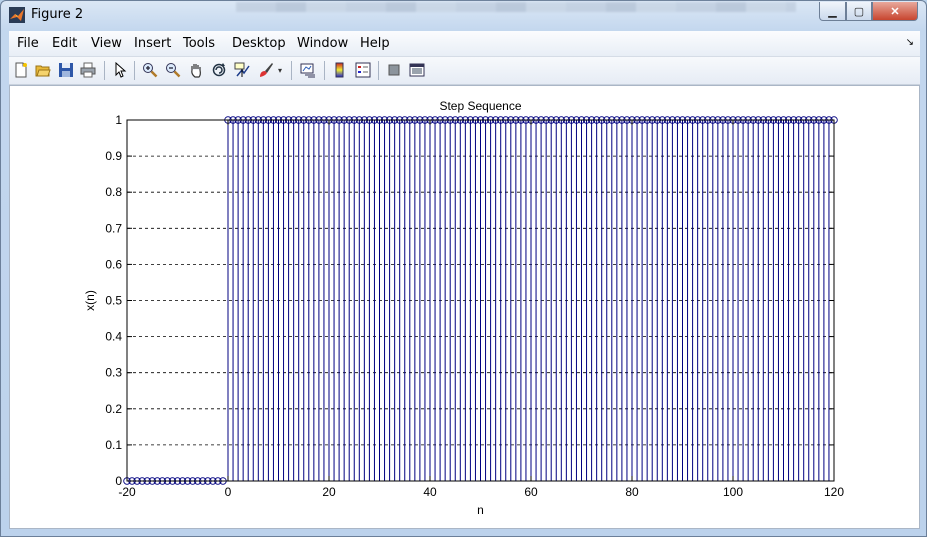 This screenshot has width=927, height=537. I want to click on y-tick-label: 0.9, so click(113, 156).